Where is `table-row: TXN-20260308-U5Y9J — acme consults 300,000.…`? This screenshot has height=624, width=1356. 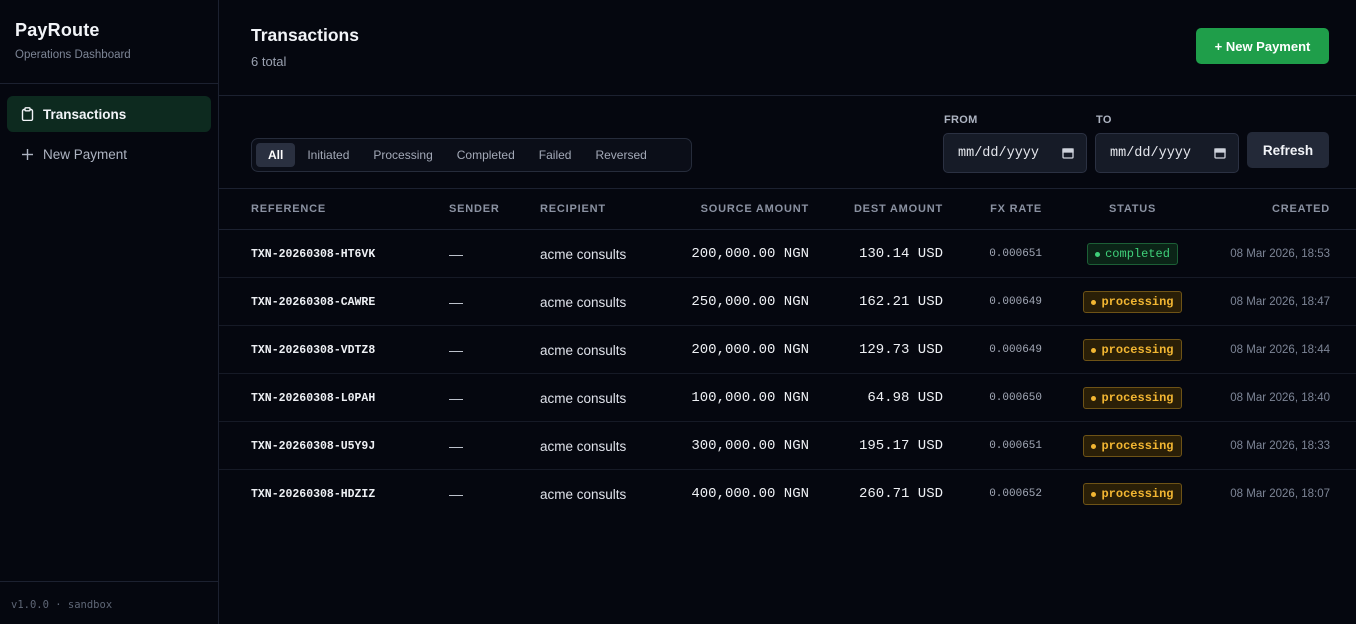 table-row: TXN-20260308-U5Y9J — acme consults 300,000.… is located at coordinates (787, 446).